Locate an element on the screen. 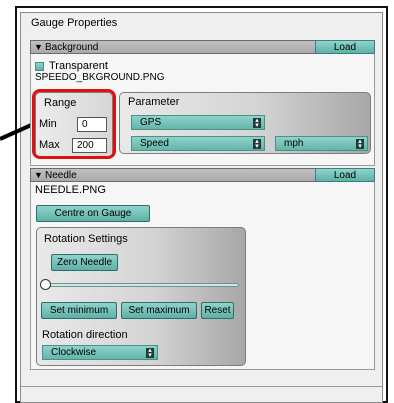  rotation-slider-track is located at coordinates (140, 285).